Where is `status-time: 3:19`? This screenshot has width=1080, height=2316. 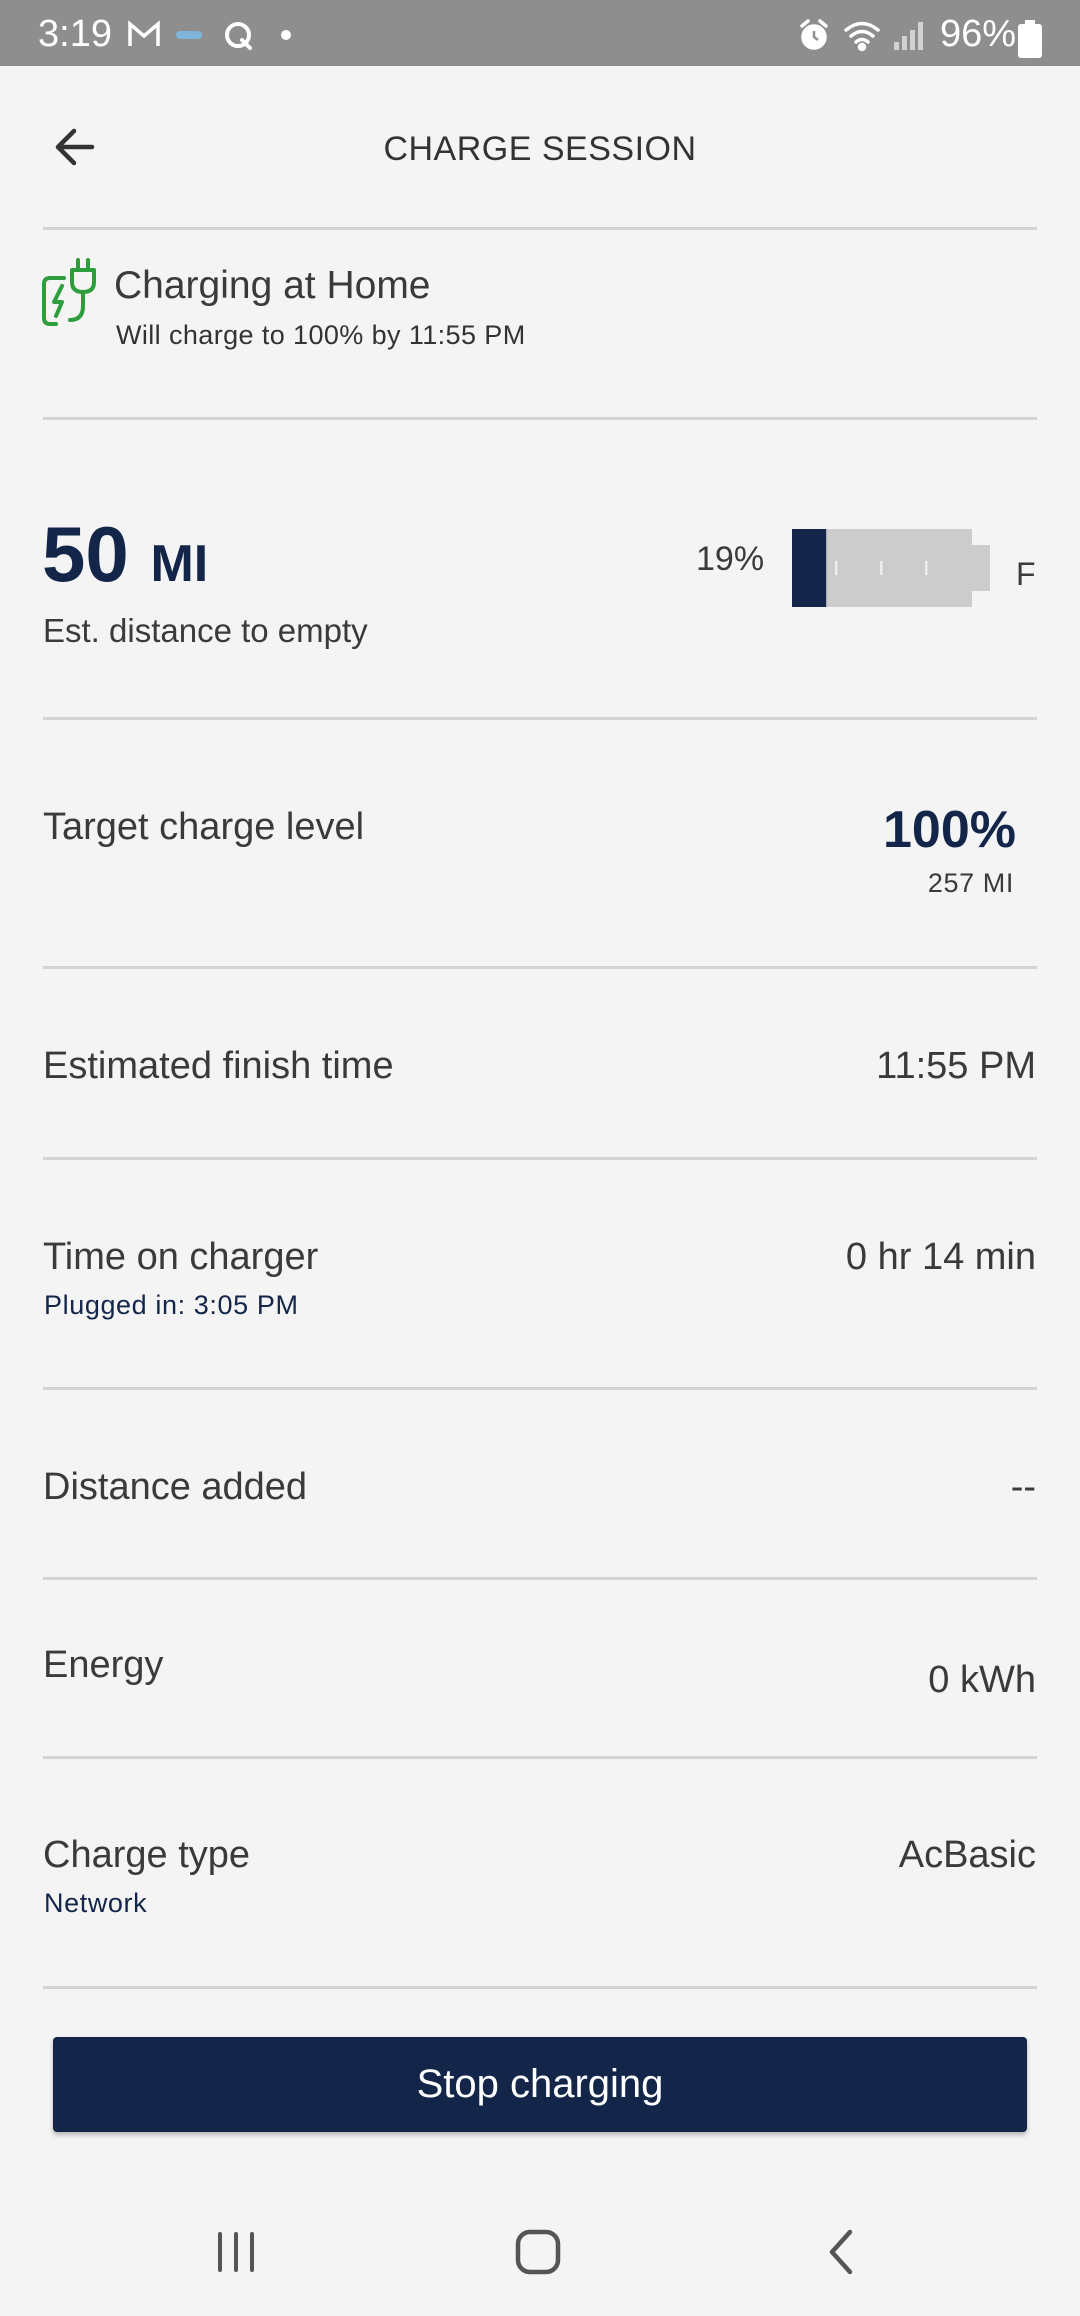 status-time: 3:19 is located at coordinates (75, 34).